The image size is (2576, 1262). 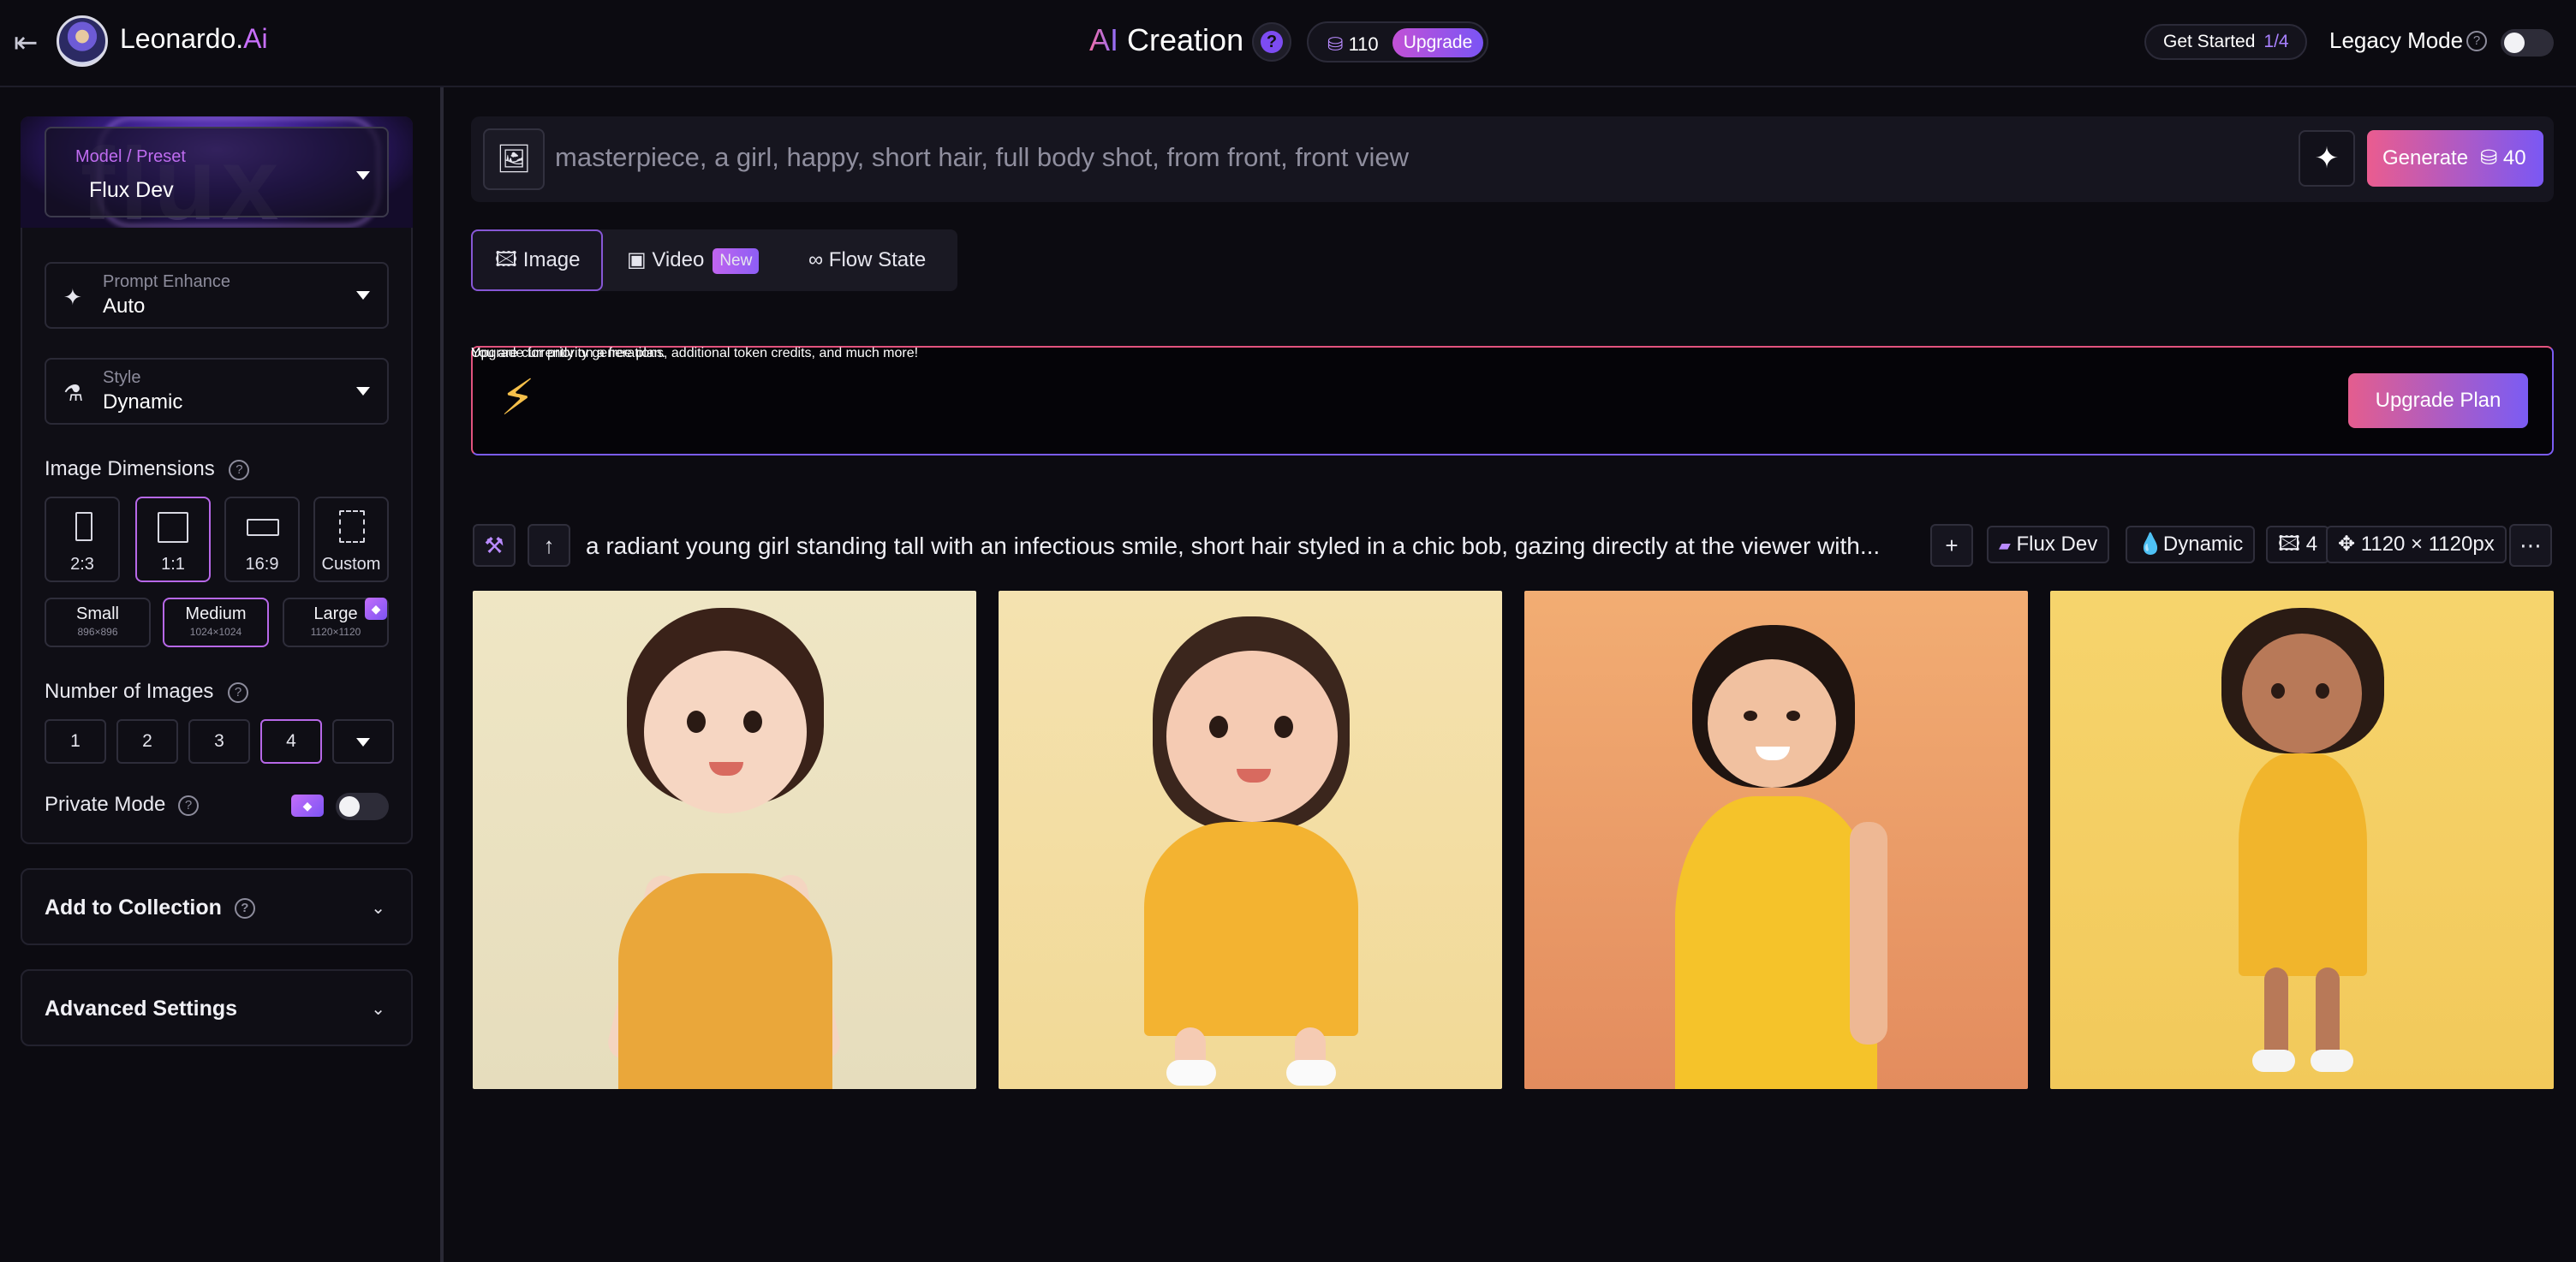 What do you see at coordinates (217, 296) in the screenshot?
I see `prompt-enhance-select: ✦ Prompt Enhance Auto` at bounding box center [217, 296].